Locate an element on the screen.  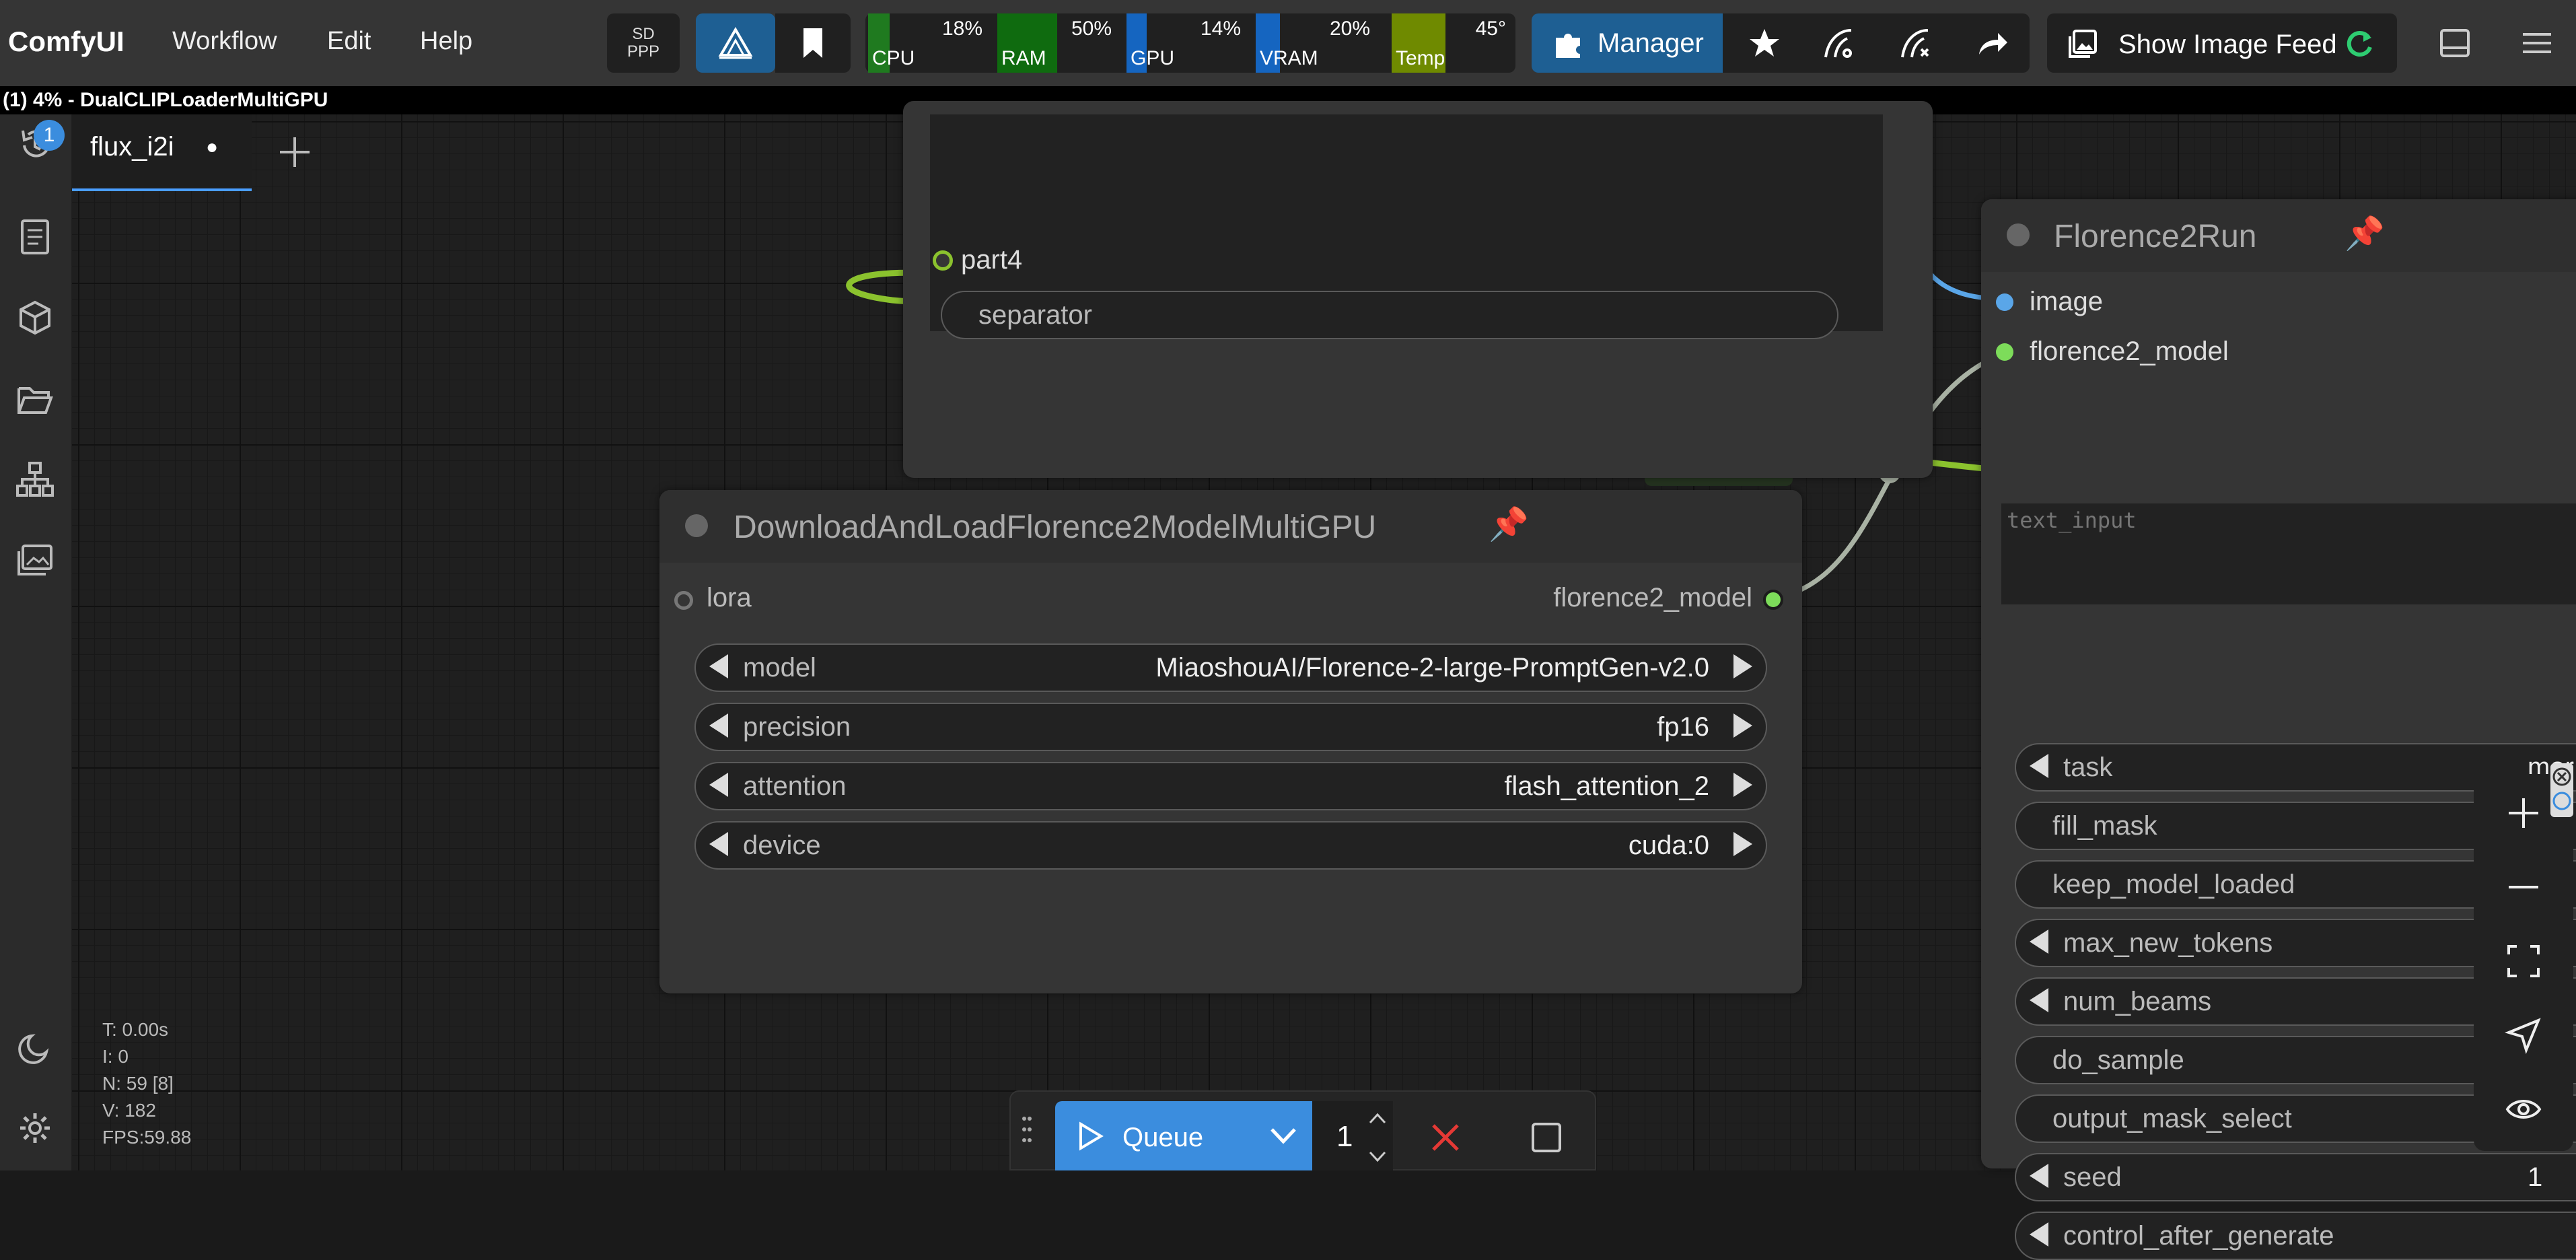
sd-ppp-button: SD PPP is located at coordinates (643, 43).